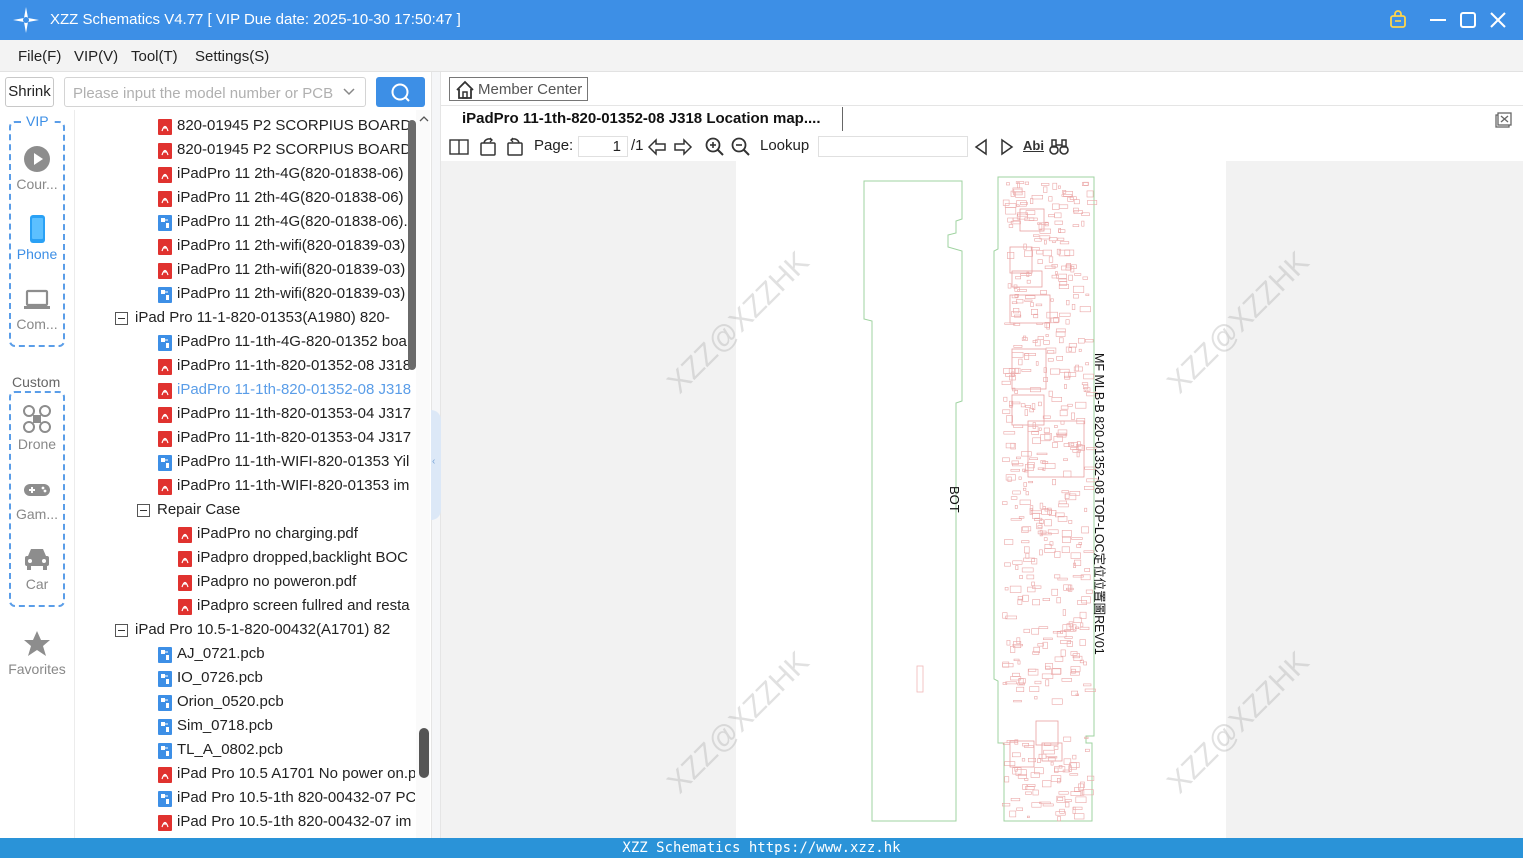  Describe the element at coordinates (245, 510) in the screenshot. I see `tree-folder: Repair Case` at that location.